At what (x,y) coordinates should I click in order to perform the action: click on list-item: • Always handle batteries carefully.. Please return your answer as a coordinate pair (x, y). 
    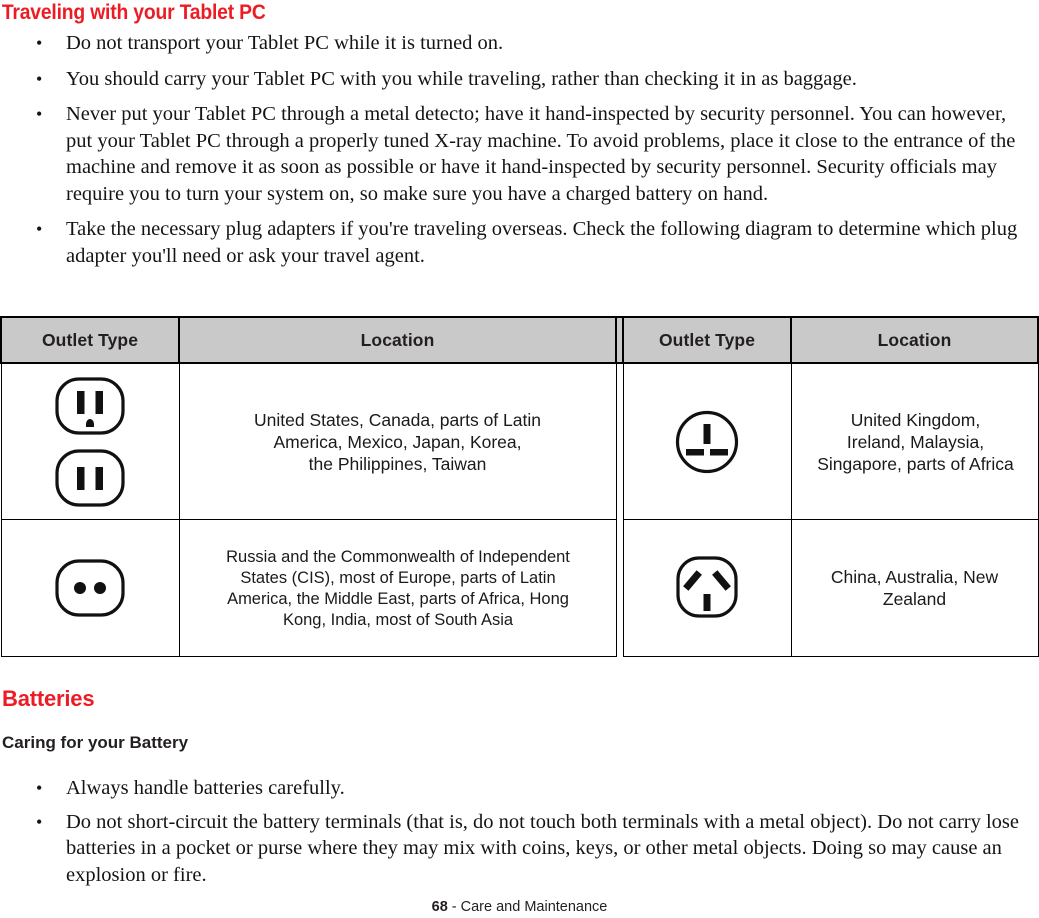
    Looking at the image, I should click on (519, 788).